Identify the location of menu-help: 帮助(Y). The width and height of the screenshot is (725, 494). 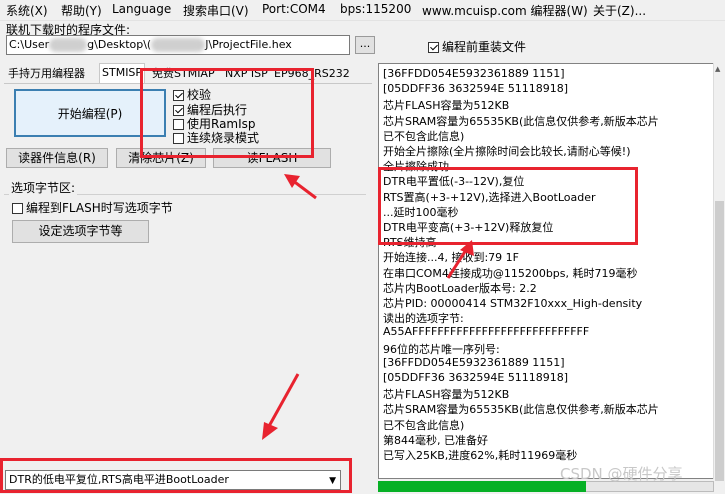
(81, 10).